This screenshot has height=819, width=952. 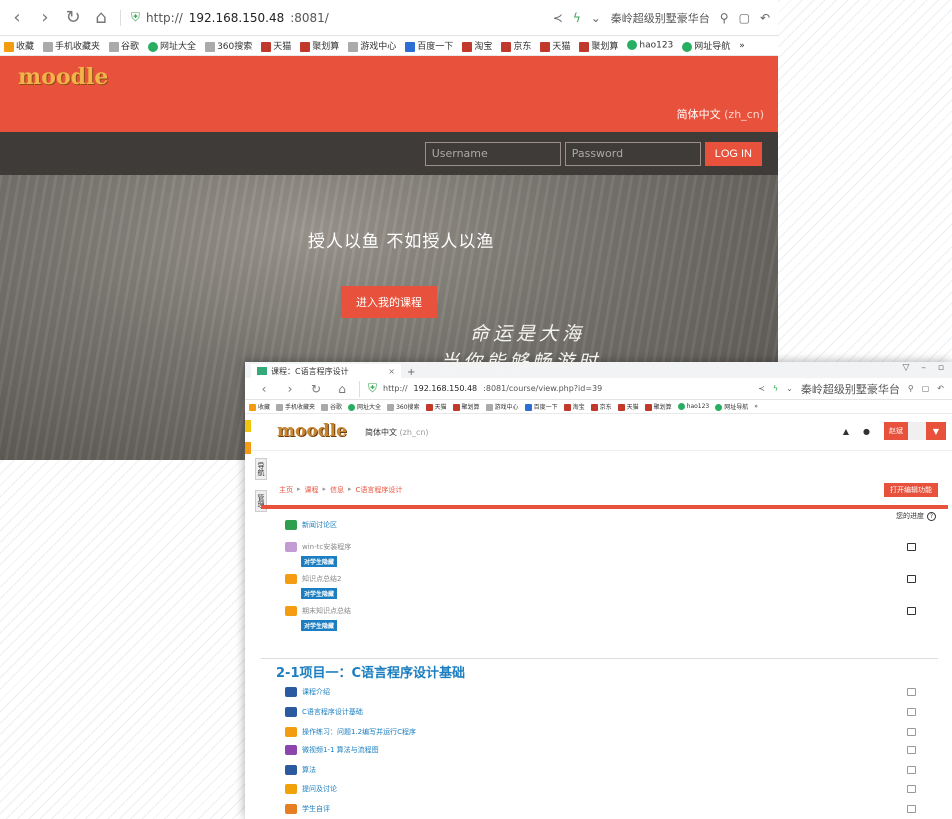 I want to click on search-suggestion: 秦岭超级别墅豪华台, so click(x=660, y=18).